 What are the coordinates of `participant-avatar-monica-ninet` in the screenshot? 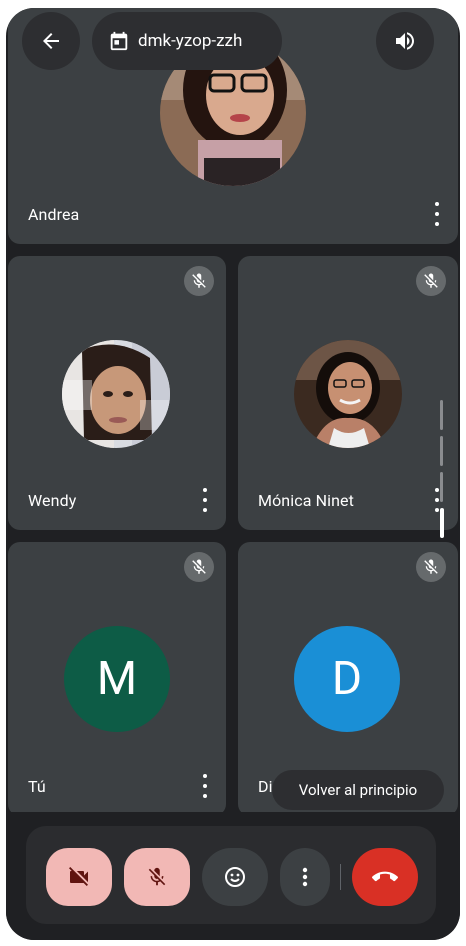 It's located at (348, 394).